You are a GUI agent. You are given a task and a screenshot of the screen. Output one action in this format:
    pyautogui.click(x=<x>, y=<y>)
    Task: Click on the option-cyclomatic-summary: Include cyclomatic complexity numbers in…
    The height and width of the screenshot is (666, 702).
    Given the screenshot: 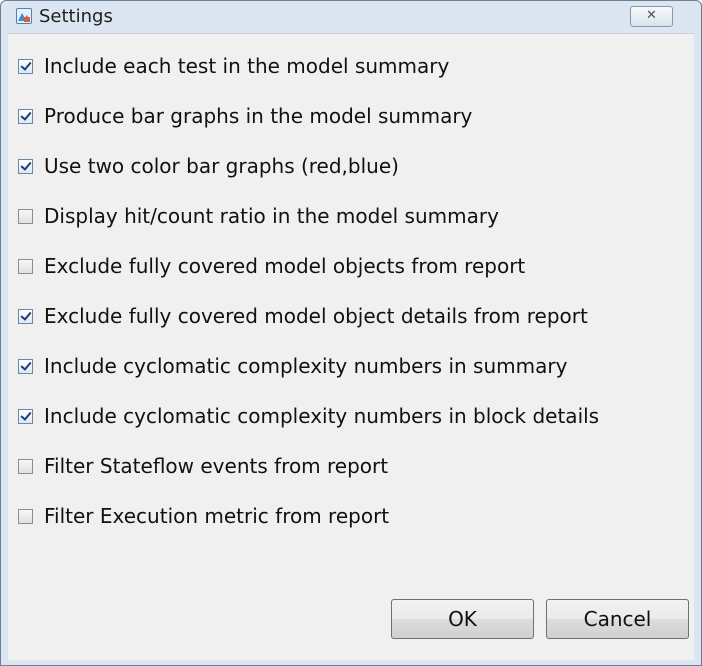 What is the action you would take?
    pyautogui.click(x=292, y=366)
    